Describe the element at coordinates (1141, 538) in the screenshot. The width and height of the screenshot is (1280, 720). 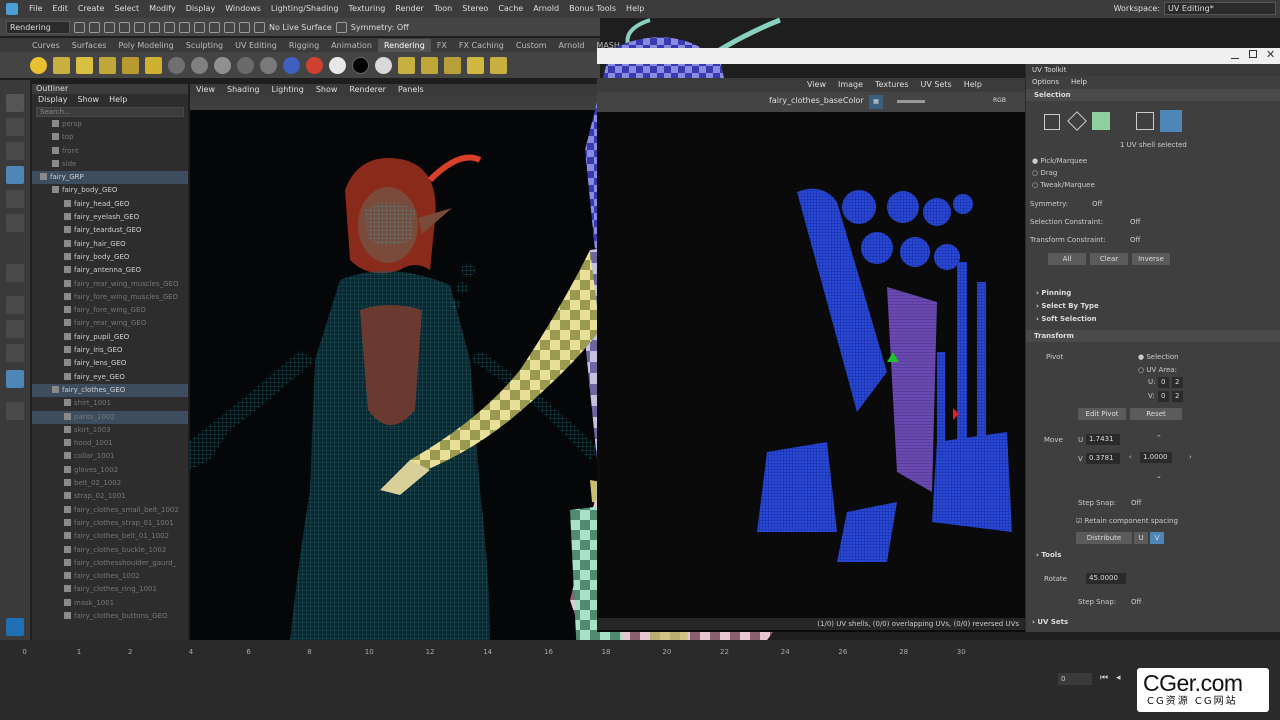
I see `distribute-u-button: U` at that location.